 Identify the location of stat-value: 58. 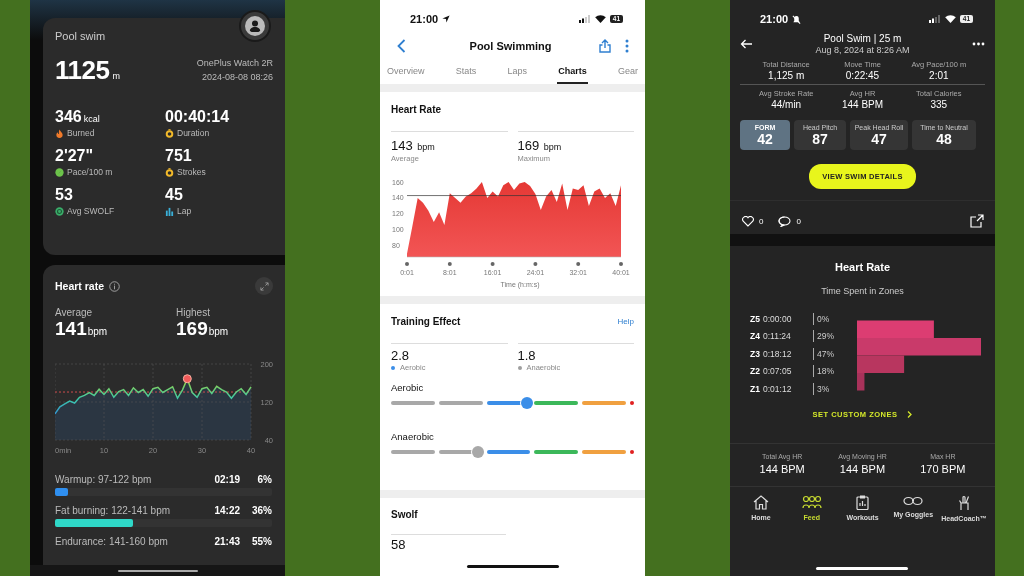
(399, 544).